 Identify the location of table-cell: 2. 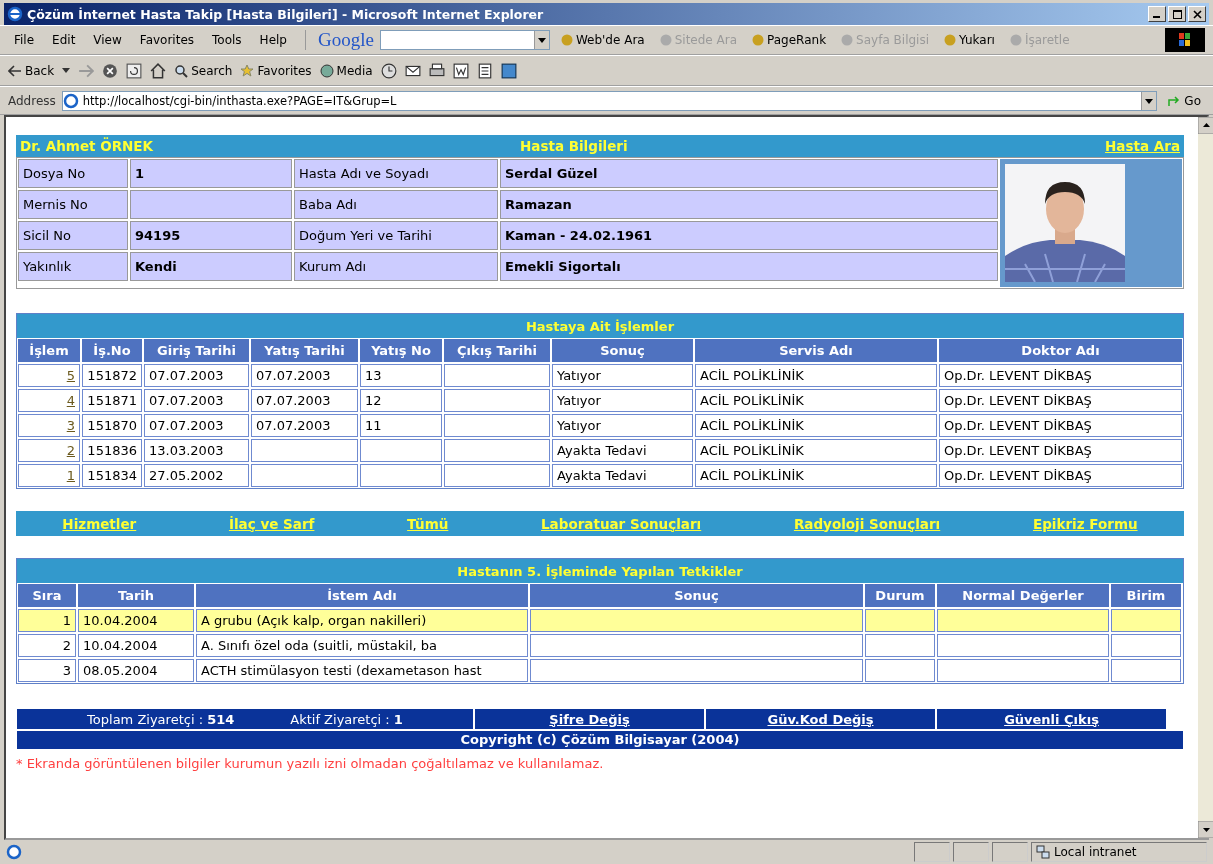
(47, 645).